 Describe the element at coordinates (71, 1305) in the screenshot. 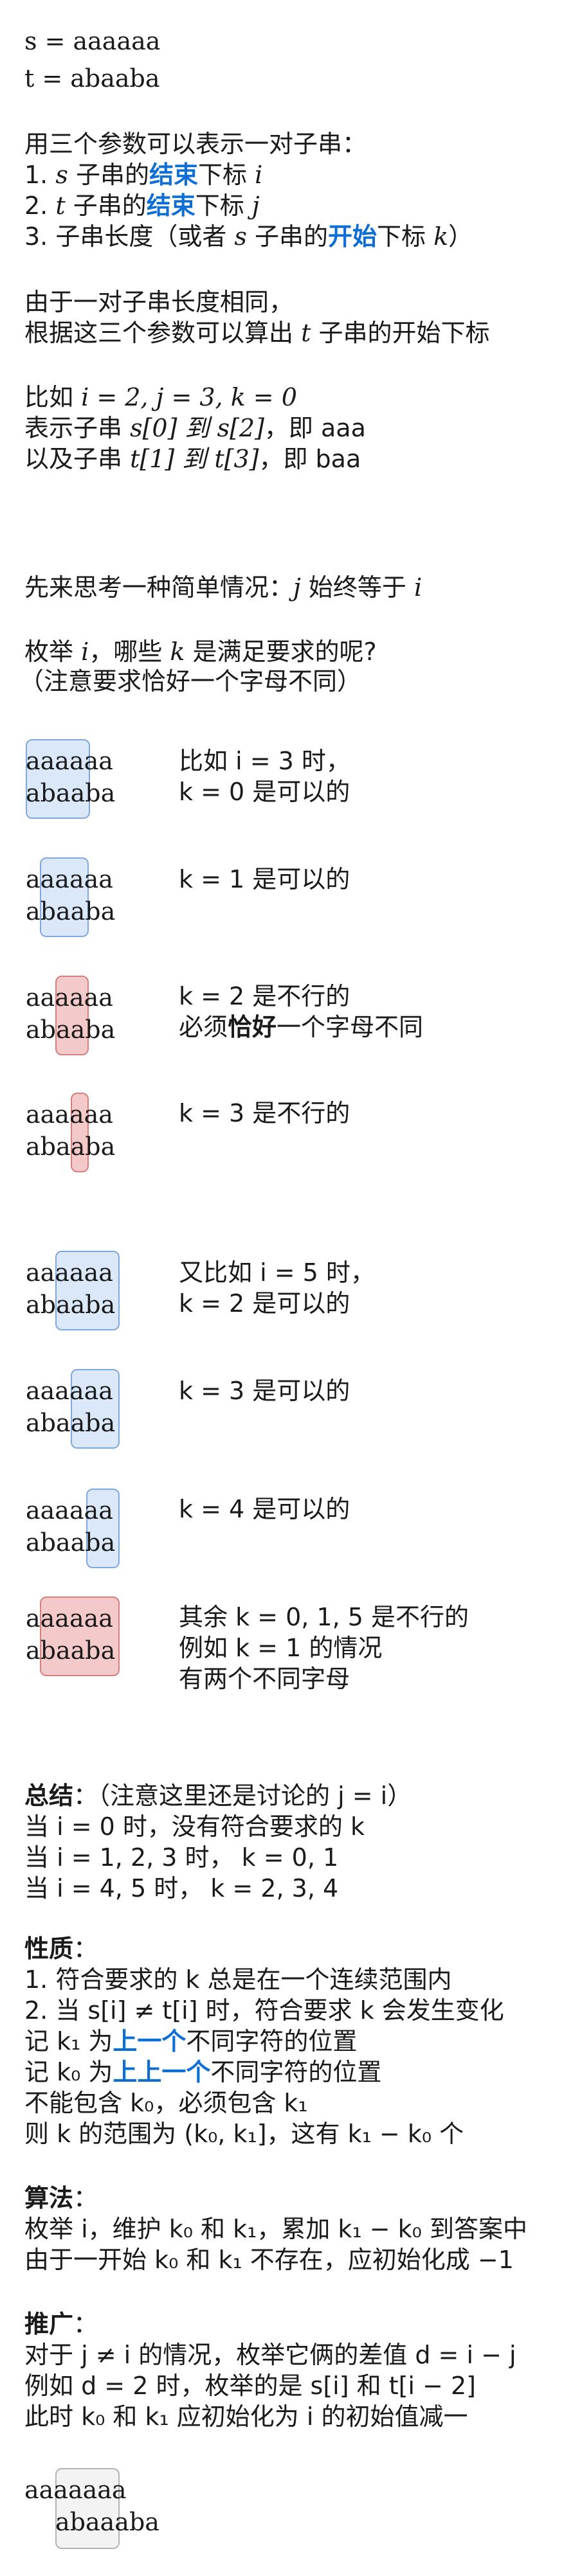

I see `case-5-t: abaaba` at that location.